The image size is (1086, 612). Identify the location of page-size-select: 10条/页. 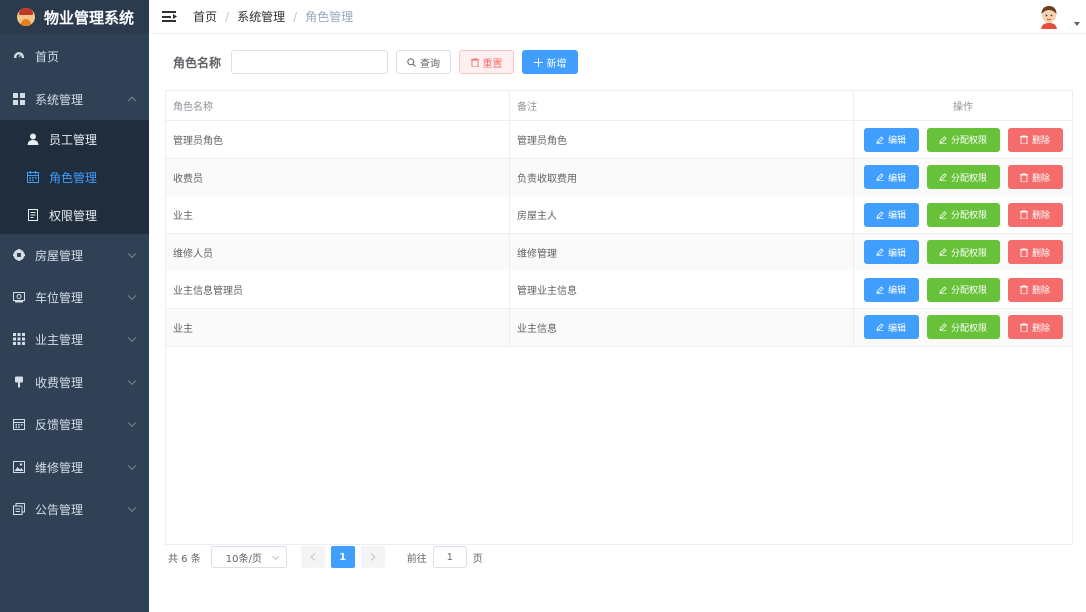
(248, 557).